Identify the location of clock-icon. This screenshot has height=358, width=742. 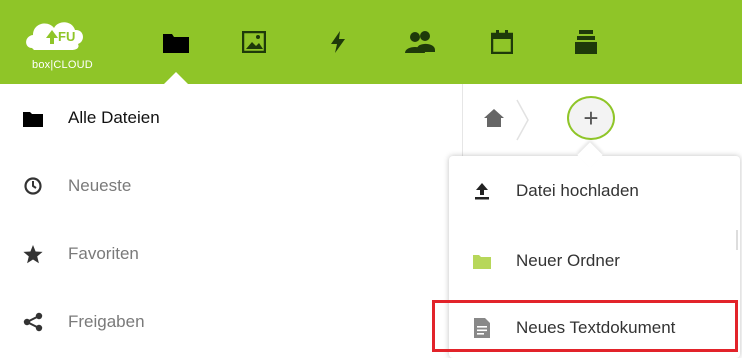
(33, 186).